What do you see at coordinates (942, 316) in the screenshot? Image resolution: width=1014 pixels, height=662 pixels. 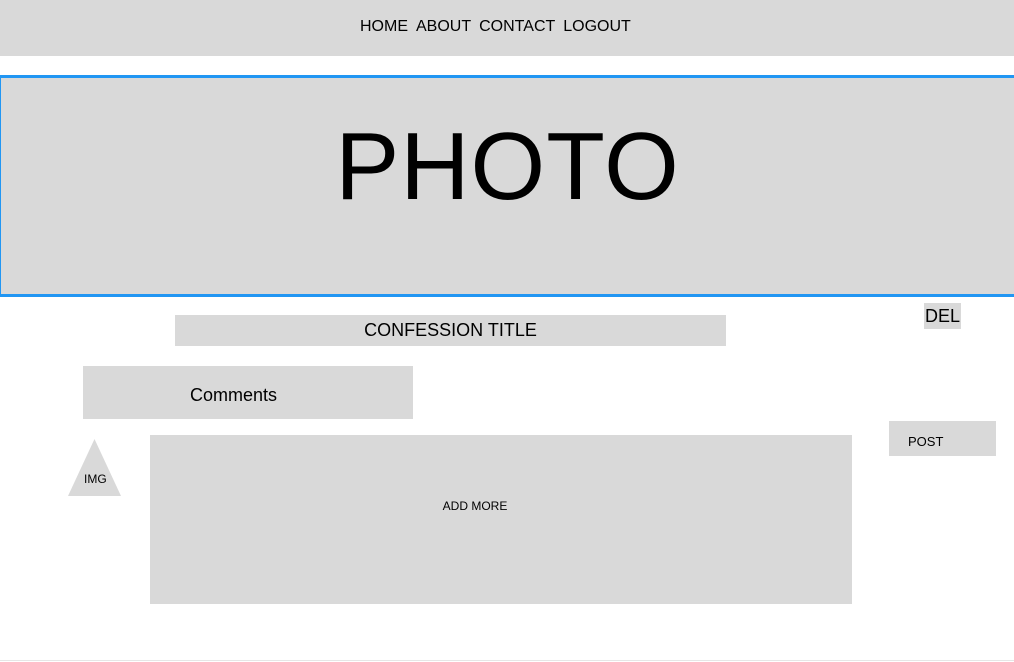 I see `delete-button: DEL` at bounding box center [942, 316].